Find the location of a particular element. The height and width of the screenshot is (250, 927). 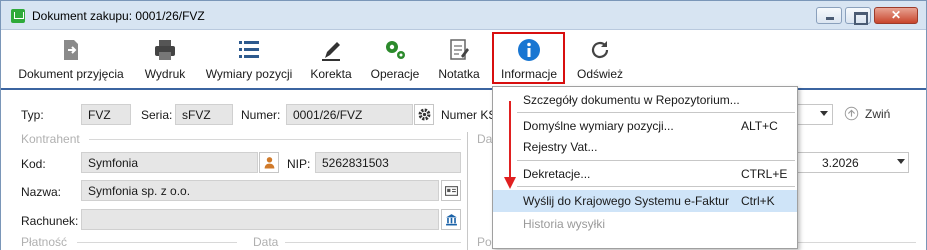

menu-item-send-history: Historia wysyłki is located at coordinates (645, 224).